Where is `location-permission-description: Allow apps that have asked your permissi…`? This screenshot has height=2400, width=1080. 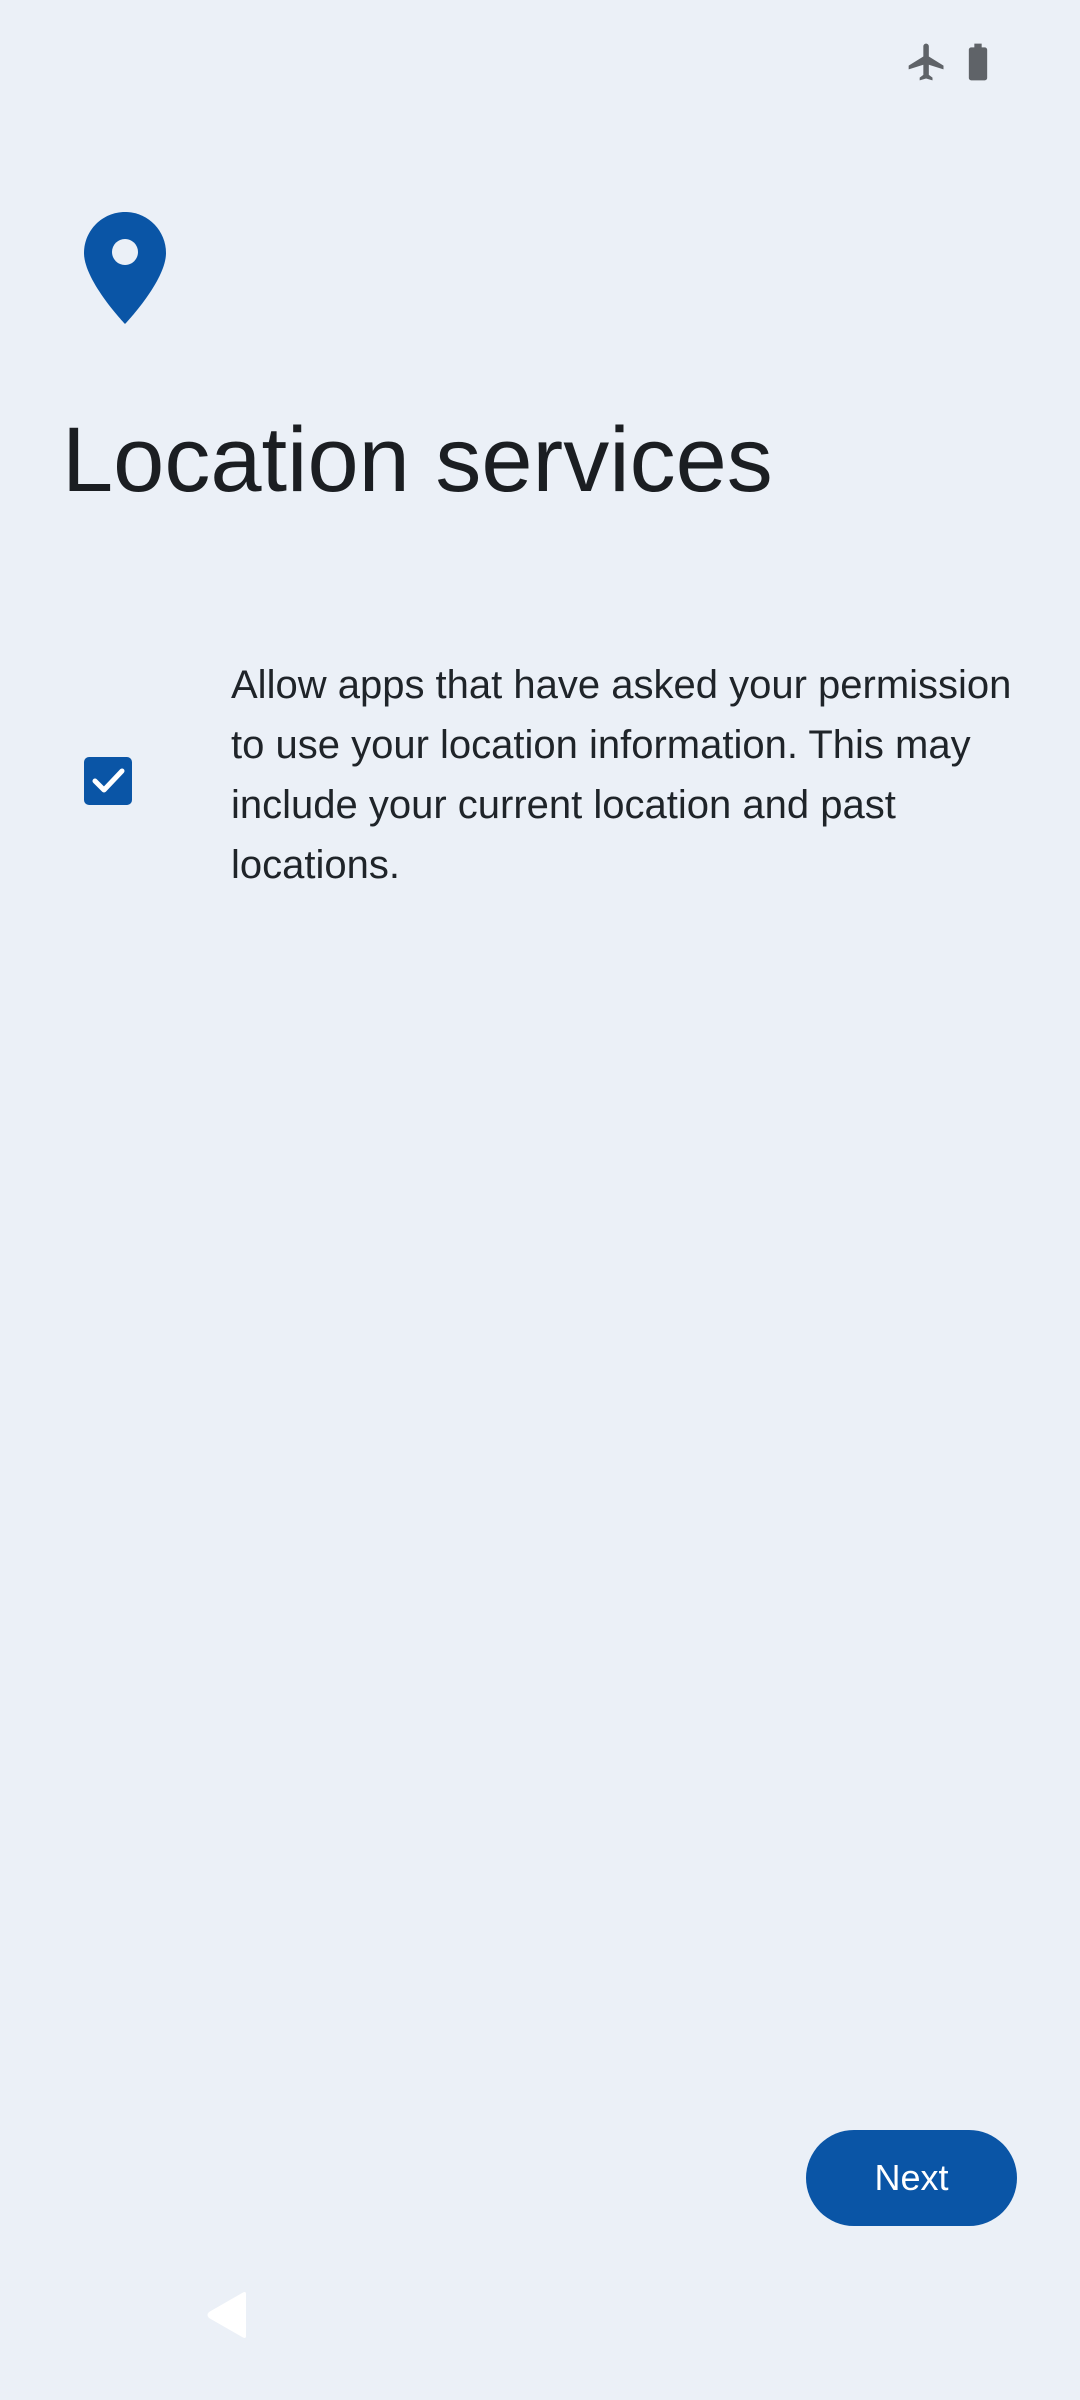 location-permission-description: Allow apps that have asked your permissi… is located at coordinates (621, 775).